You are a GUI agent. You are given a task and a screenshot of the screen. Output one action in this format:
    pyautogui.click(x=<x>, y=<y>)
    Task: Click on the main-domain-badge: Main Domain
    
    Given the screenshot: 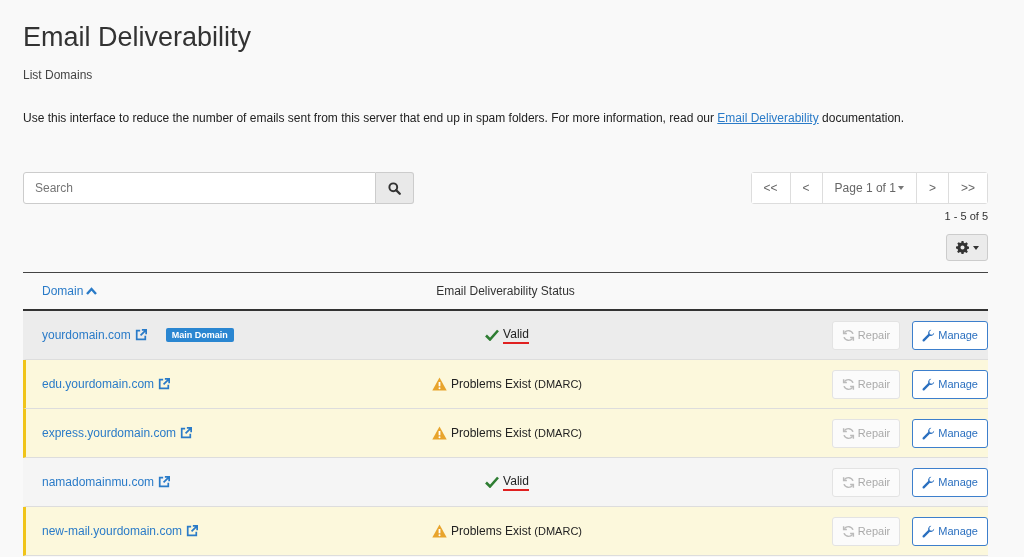 What is the action you would take?
    pyautogui.click(x=199, y=335)
    